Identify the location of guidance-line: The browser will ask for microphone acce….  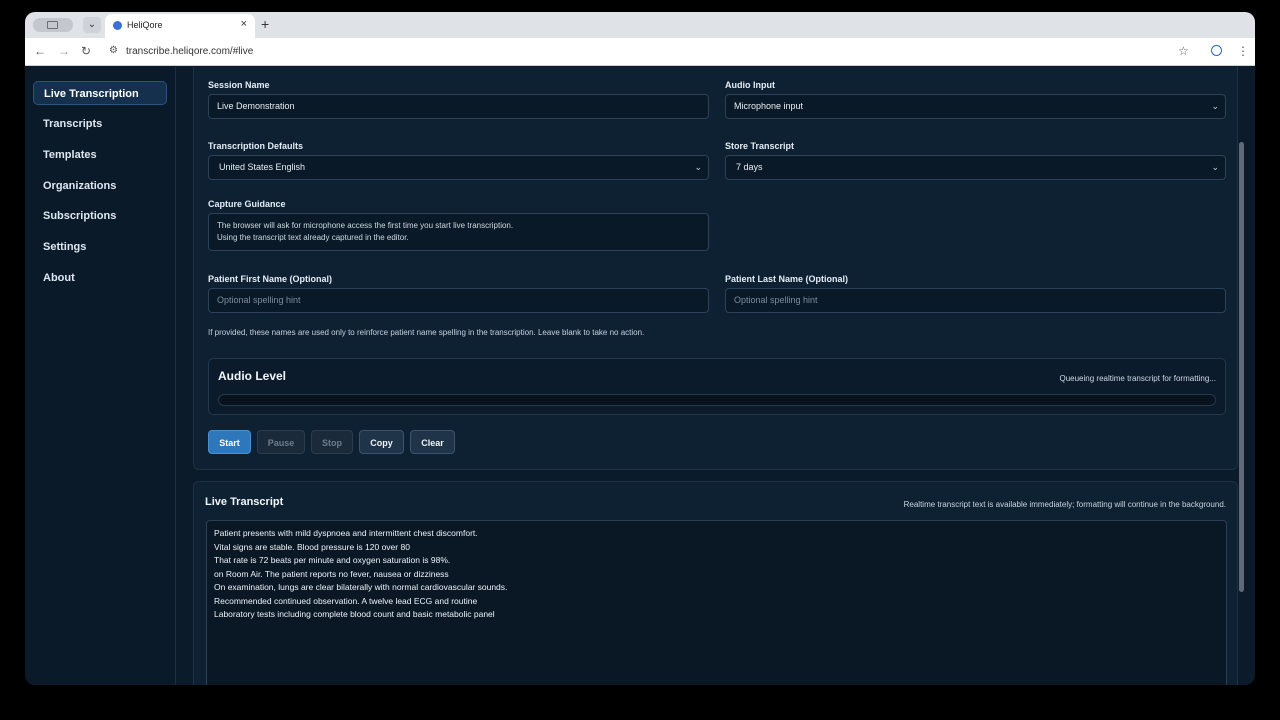
(365, 225).